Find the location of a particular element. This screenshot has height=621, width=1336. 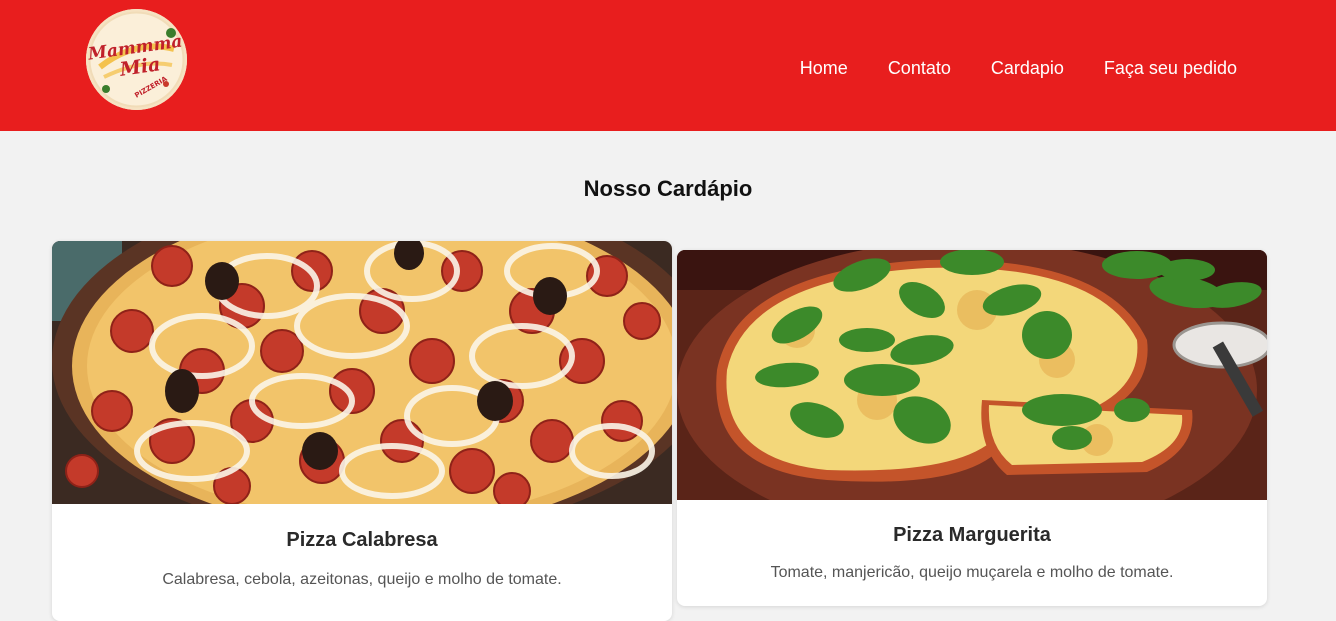

card-title: Pizza Marguerita is located at coordinates (972, 535).